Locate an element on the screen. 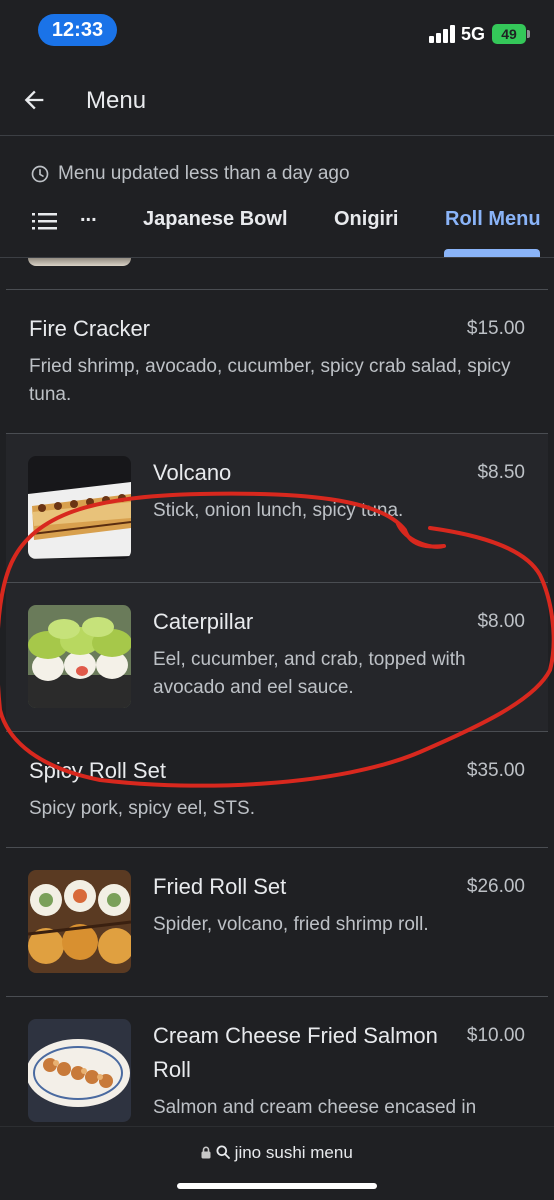 The image size is (554, 1200). menu-item-price: $8.00 is located at coordinates (501, 621).